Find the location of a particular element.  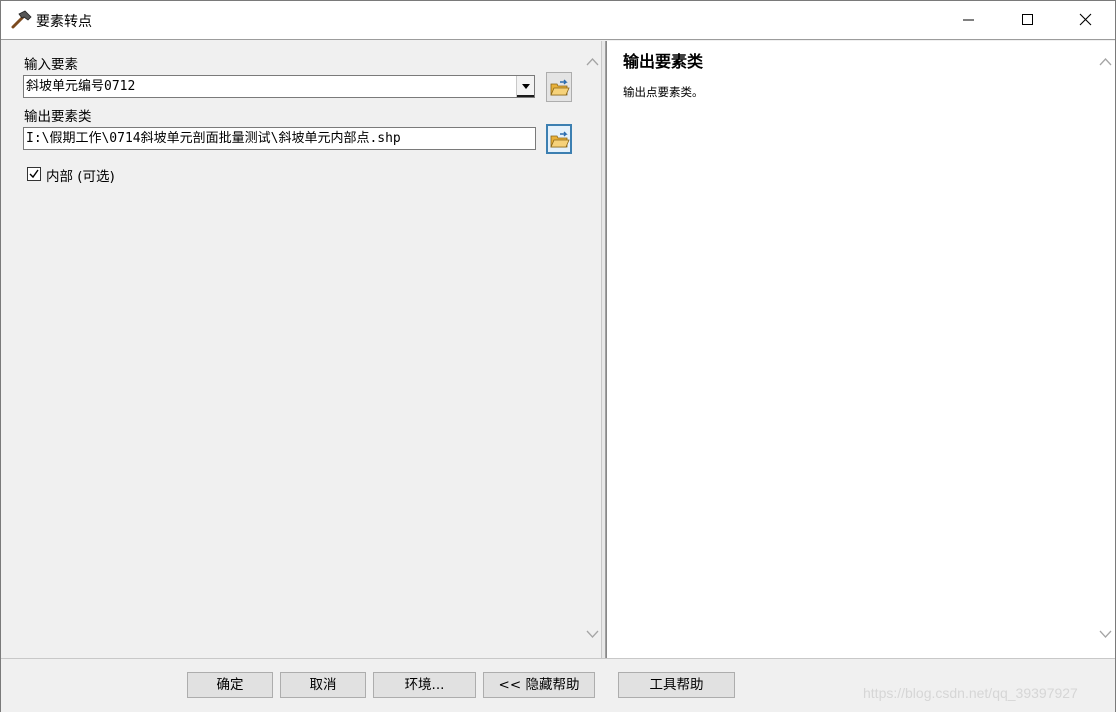

checkmark-icon is located at coordinates (34, 174).